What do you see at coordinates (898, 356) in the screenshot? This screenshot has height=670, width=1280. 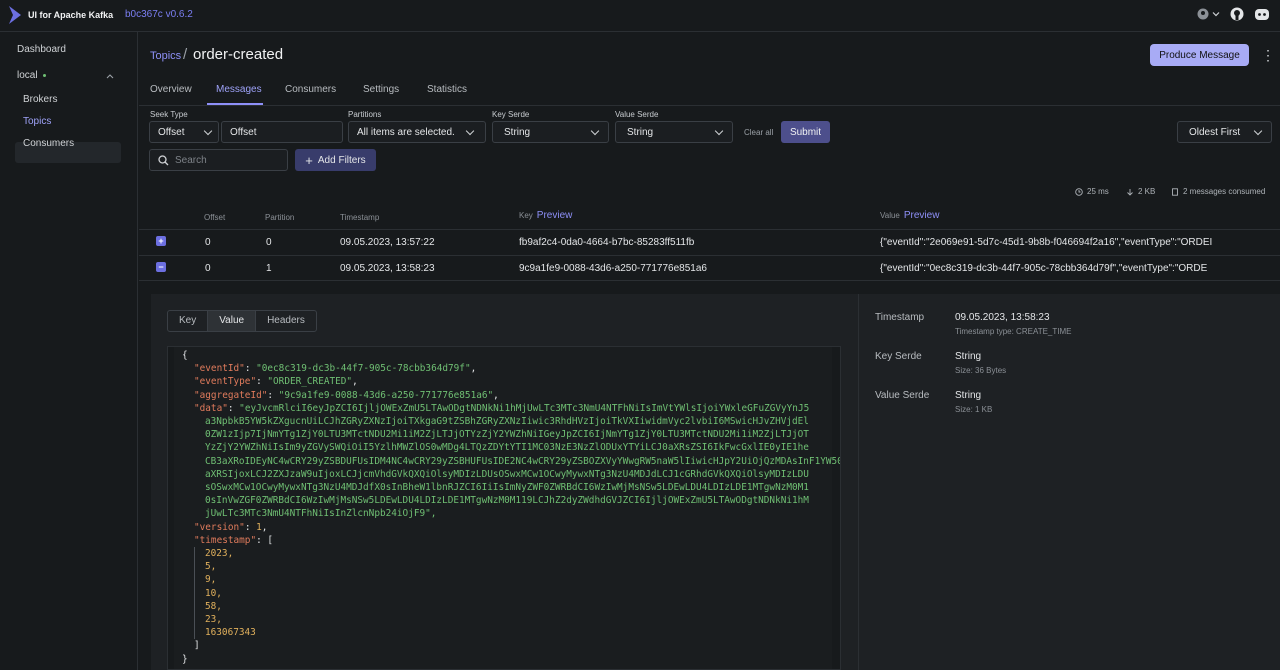 I see `meta-key-serde-label: Key Serde` at bounding box center [898, 356].